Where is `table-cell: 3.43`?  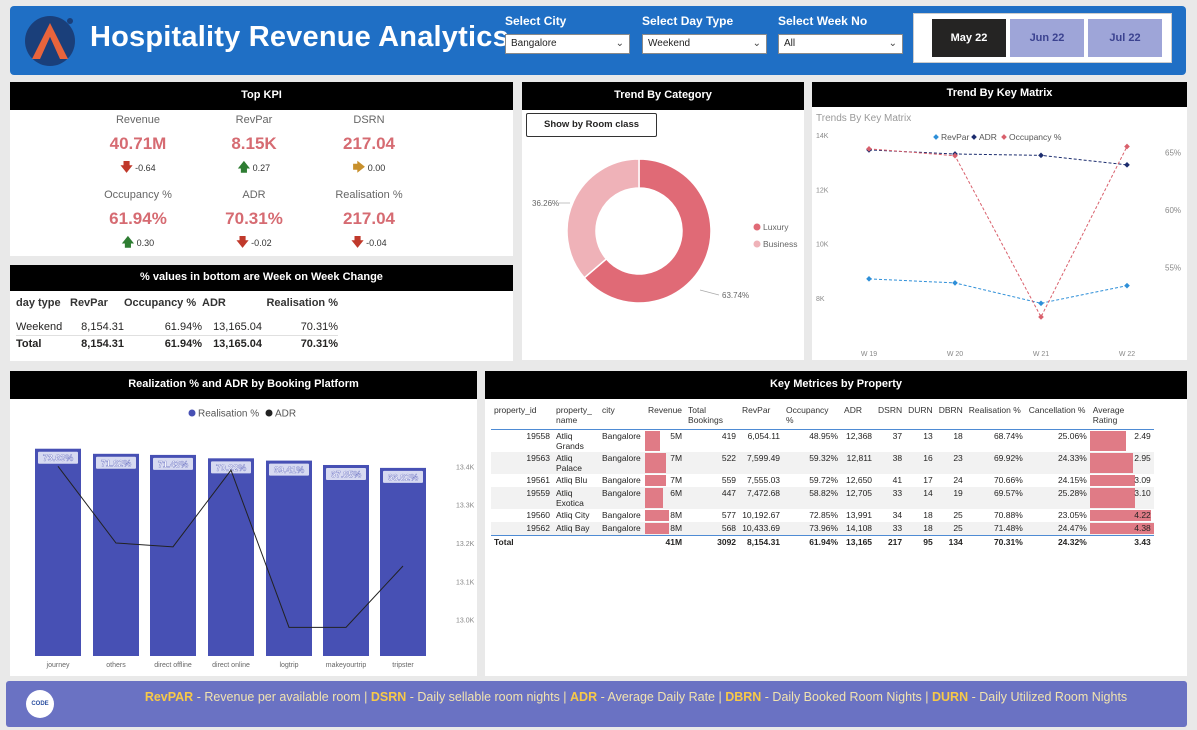
table-cell: 3.43 is located at coordinates (1121, 541).